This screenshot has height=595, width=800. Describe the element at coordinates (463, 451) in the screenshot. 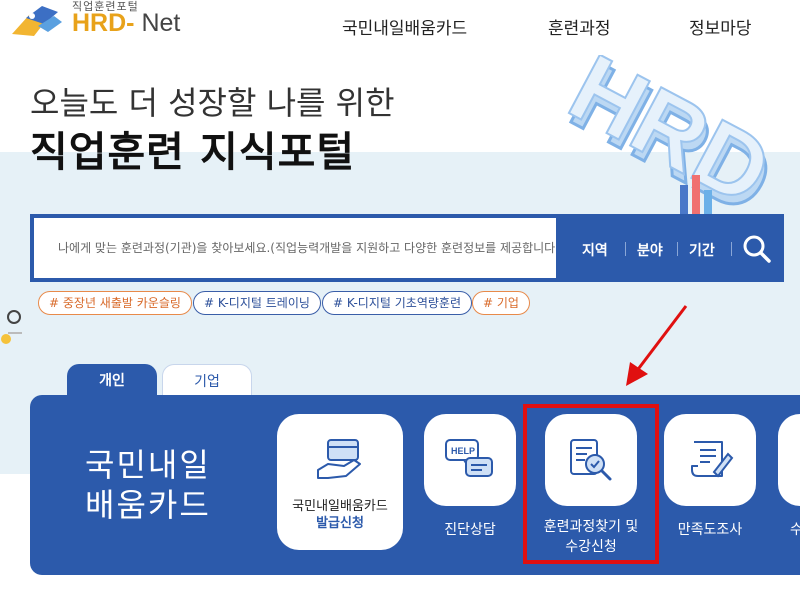

I see `svg-text: HELP` at that location.